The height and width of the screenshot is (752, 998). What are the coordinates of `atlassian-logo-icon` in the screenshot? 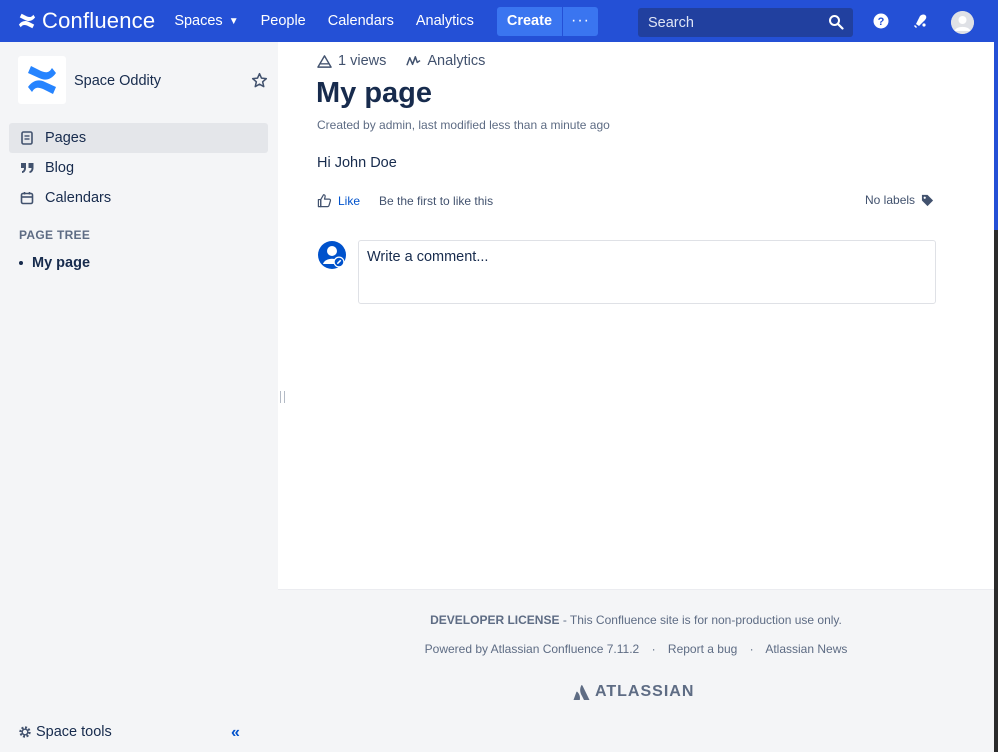 It's located at (581, 692).